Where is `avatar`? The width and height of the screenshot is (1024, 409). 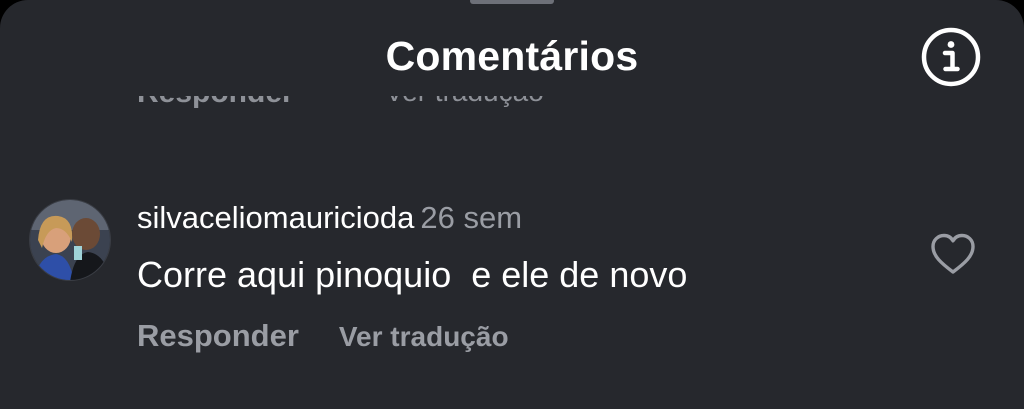 avatar is located at coordinates (70, 240).